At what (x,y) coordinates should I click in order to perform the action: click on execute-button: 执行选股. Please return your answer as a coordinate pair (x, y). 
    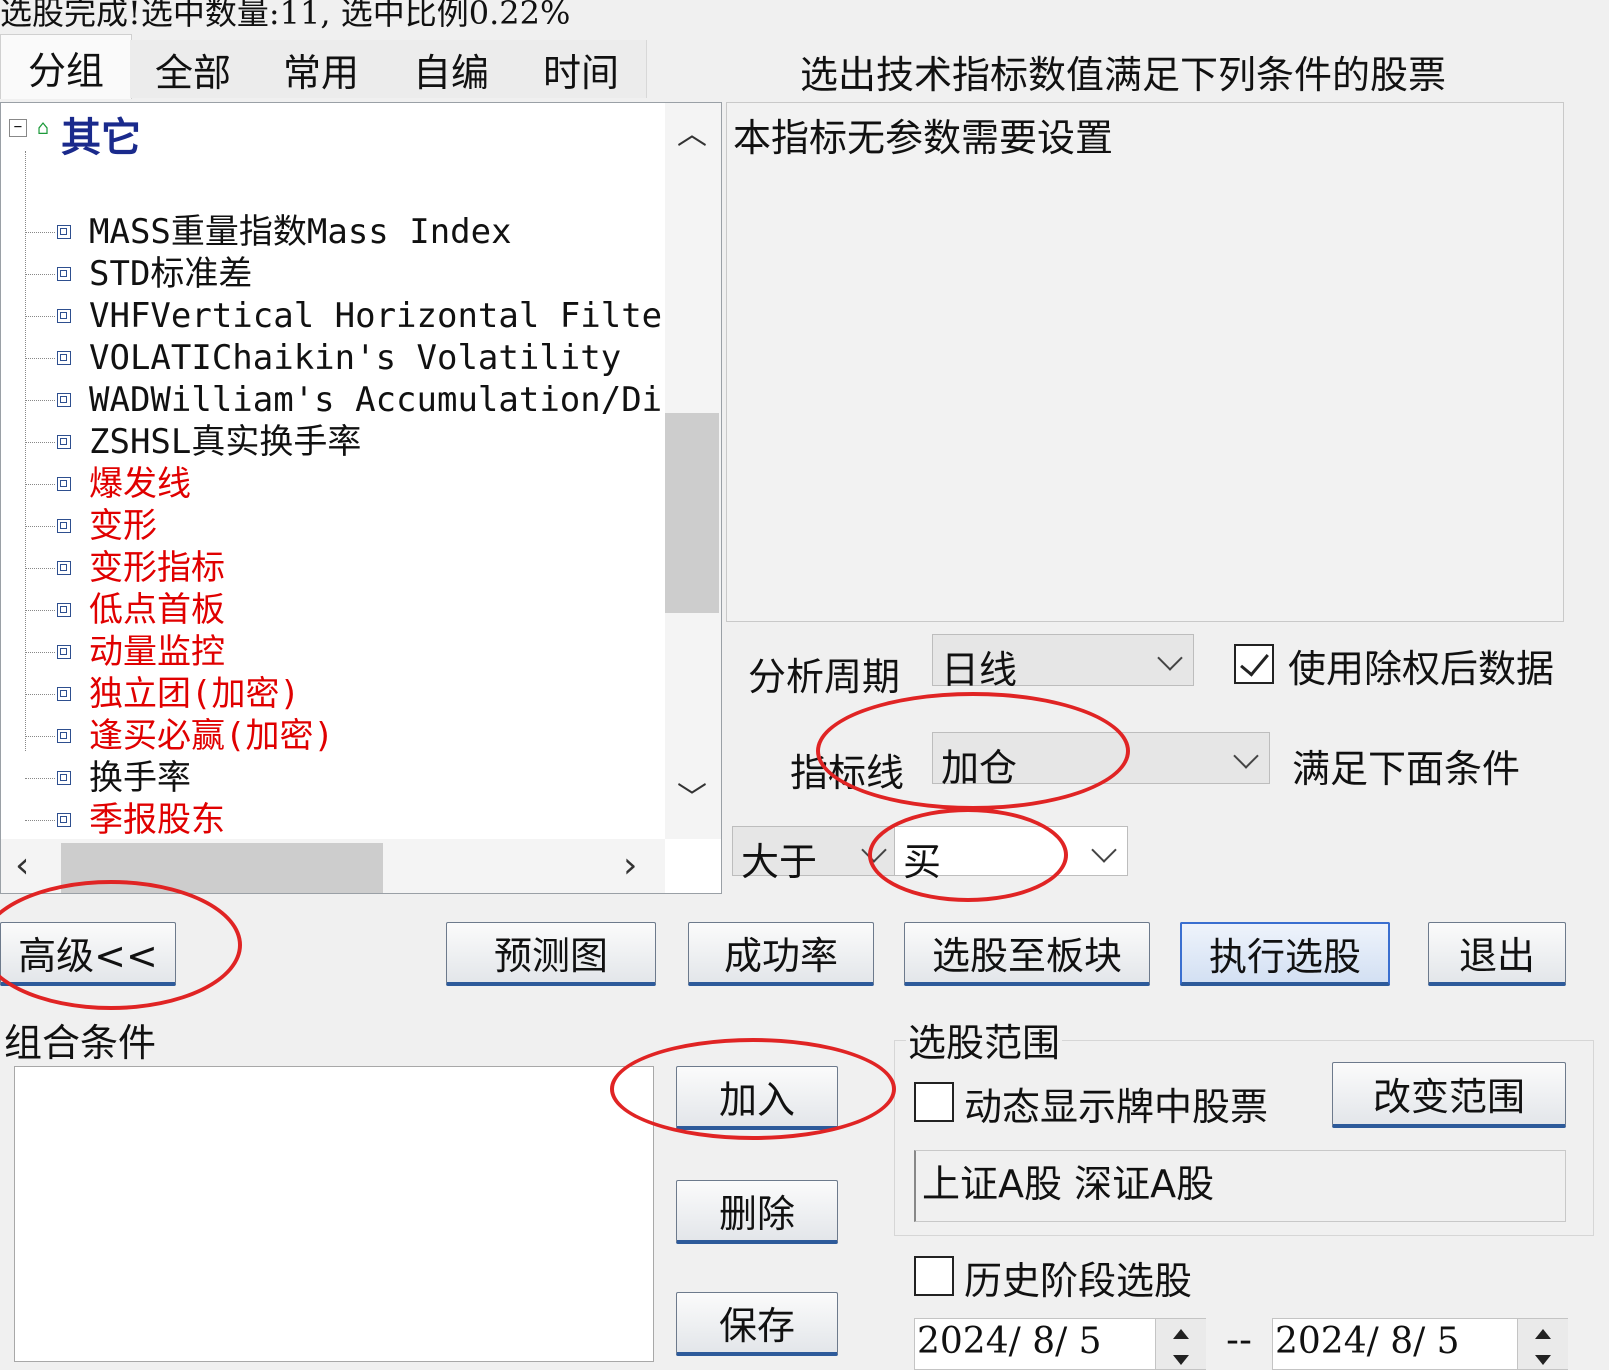
    Looking at the image, I should click on (1285, 954).